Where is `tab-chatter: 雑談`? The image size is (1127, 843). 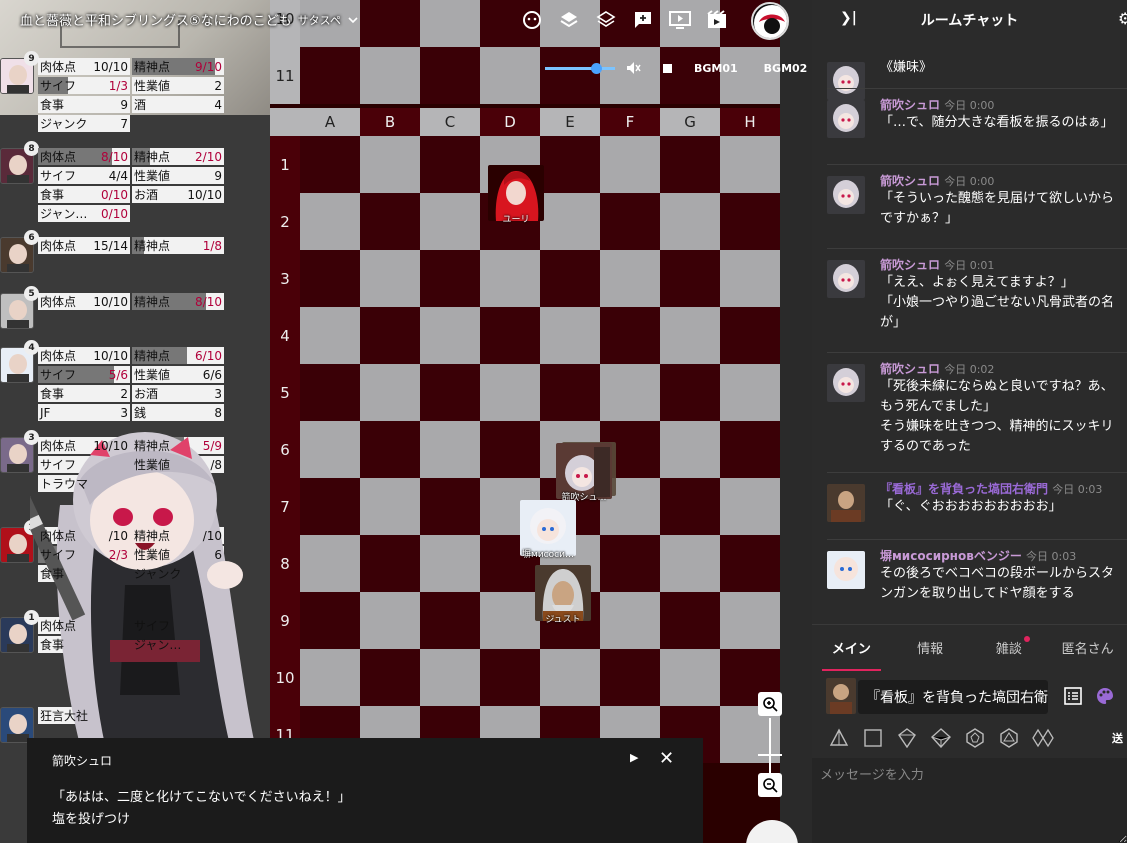
tab-chatter: 雑談 is located at coordinates (1009, 648).